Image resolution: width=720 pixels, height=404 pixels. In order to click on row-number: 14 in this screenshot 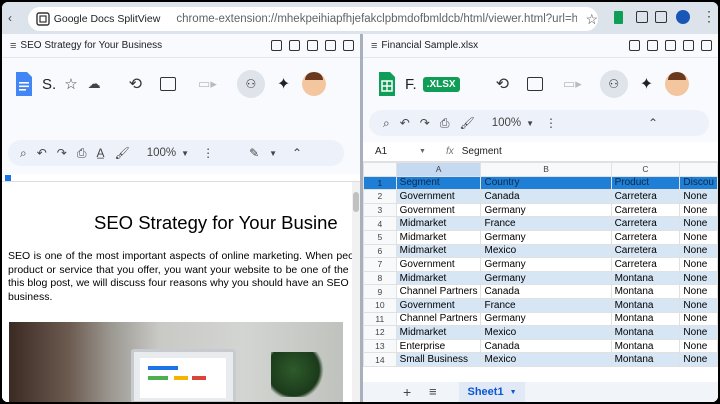, I will do `click(380, 359)`.